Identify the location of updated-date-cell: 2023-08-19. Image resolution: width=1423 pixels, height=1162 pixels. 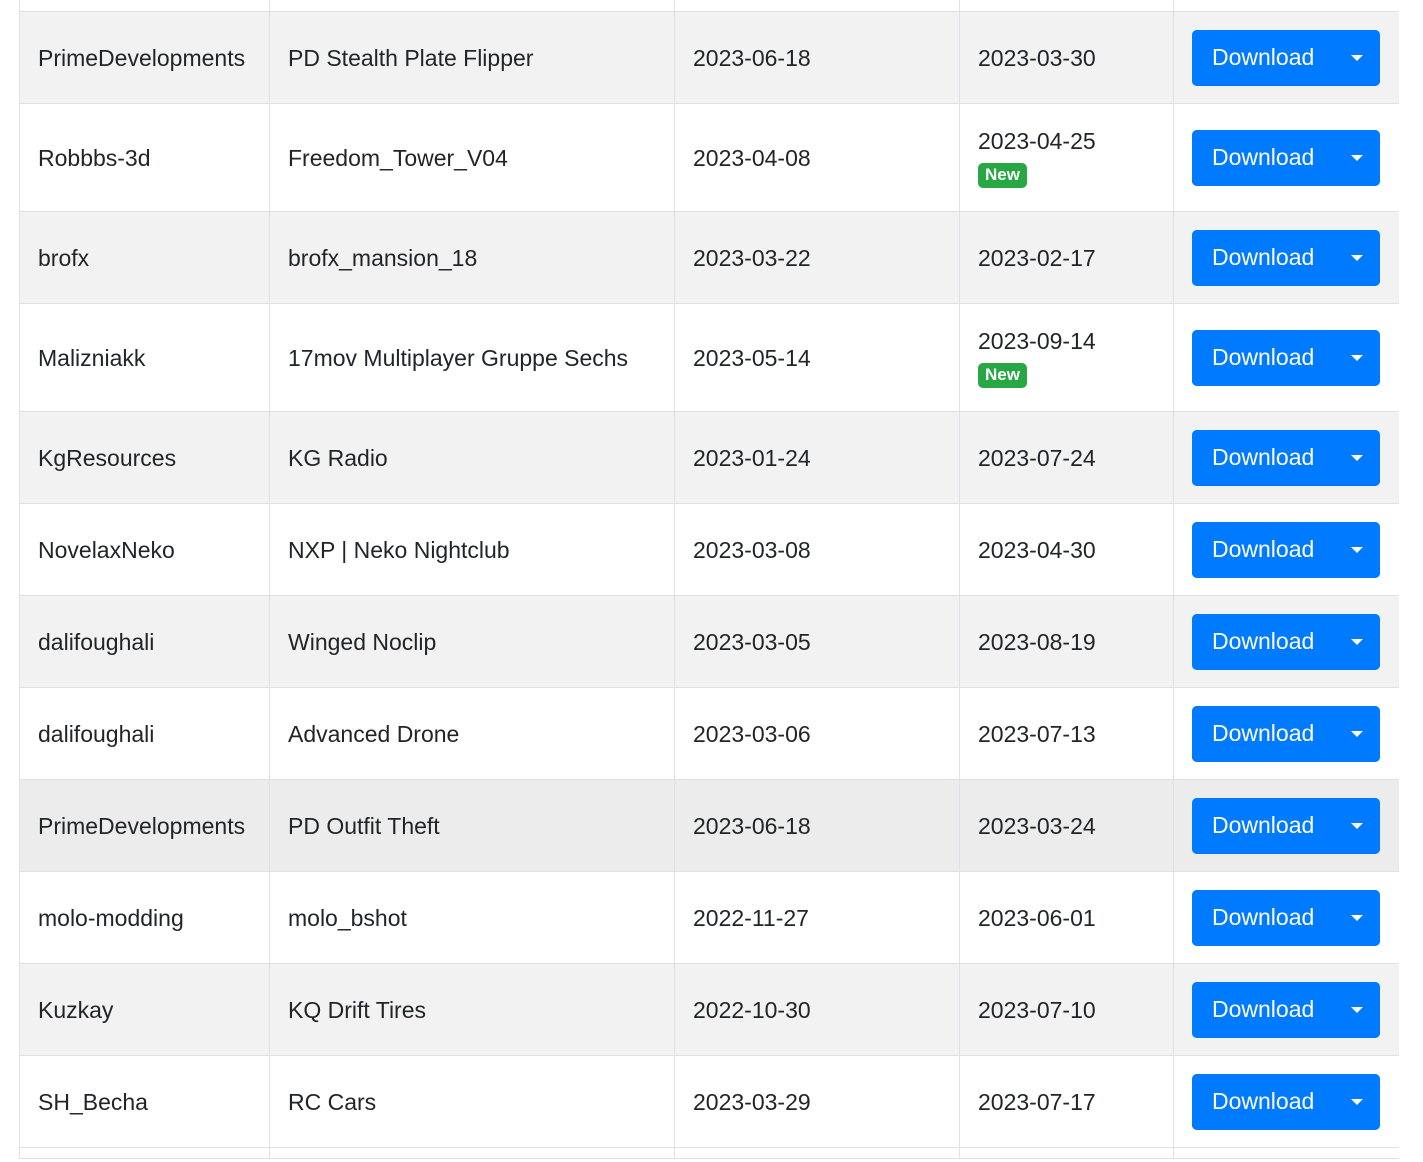
(1066, 641).